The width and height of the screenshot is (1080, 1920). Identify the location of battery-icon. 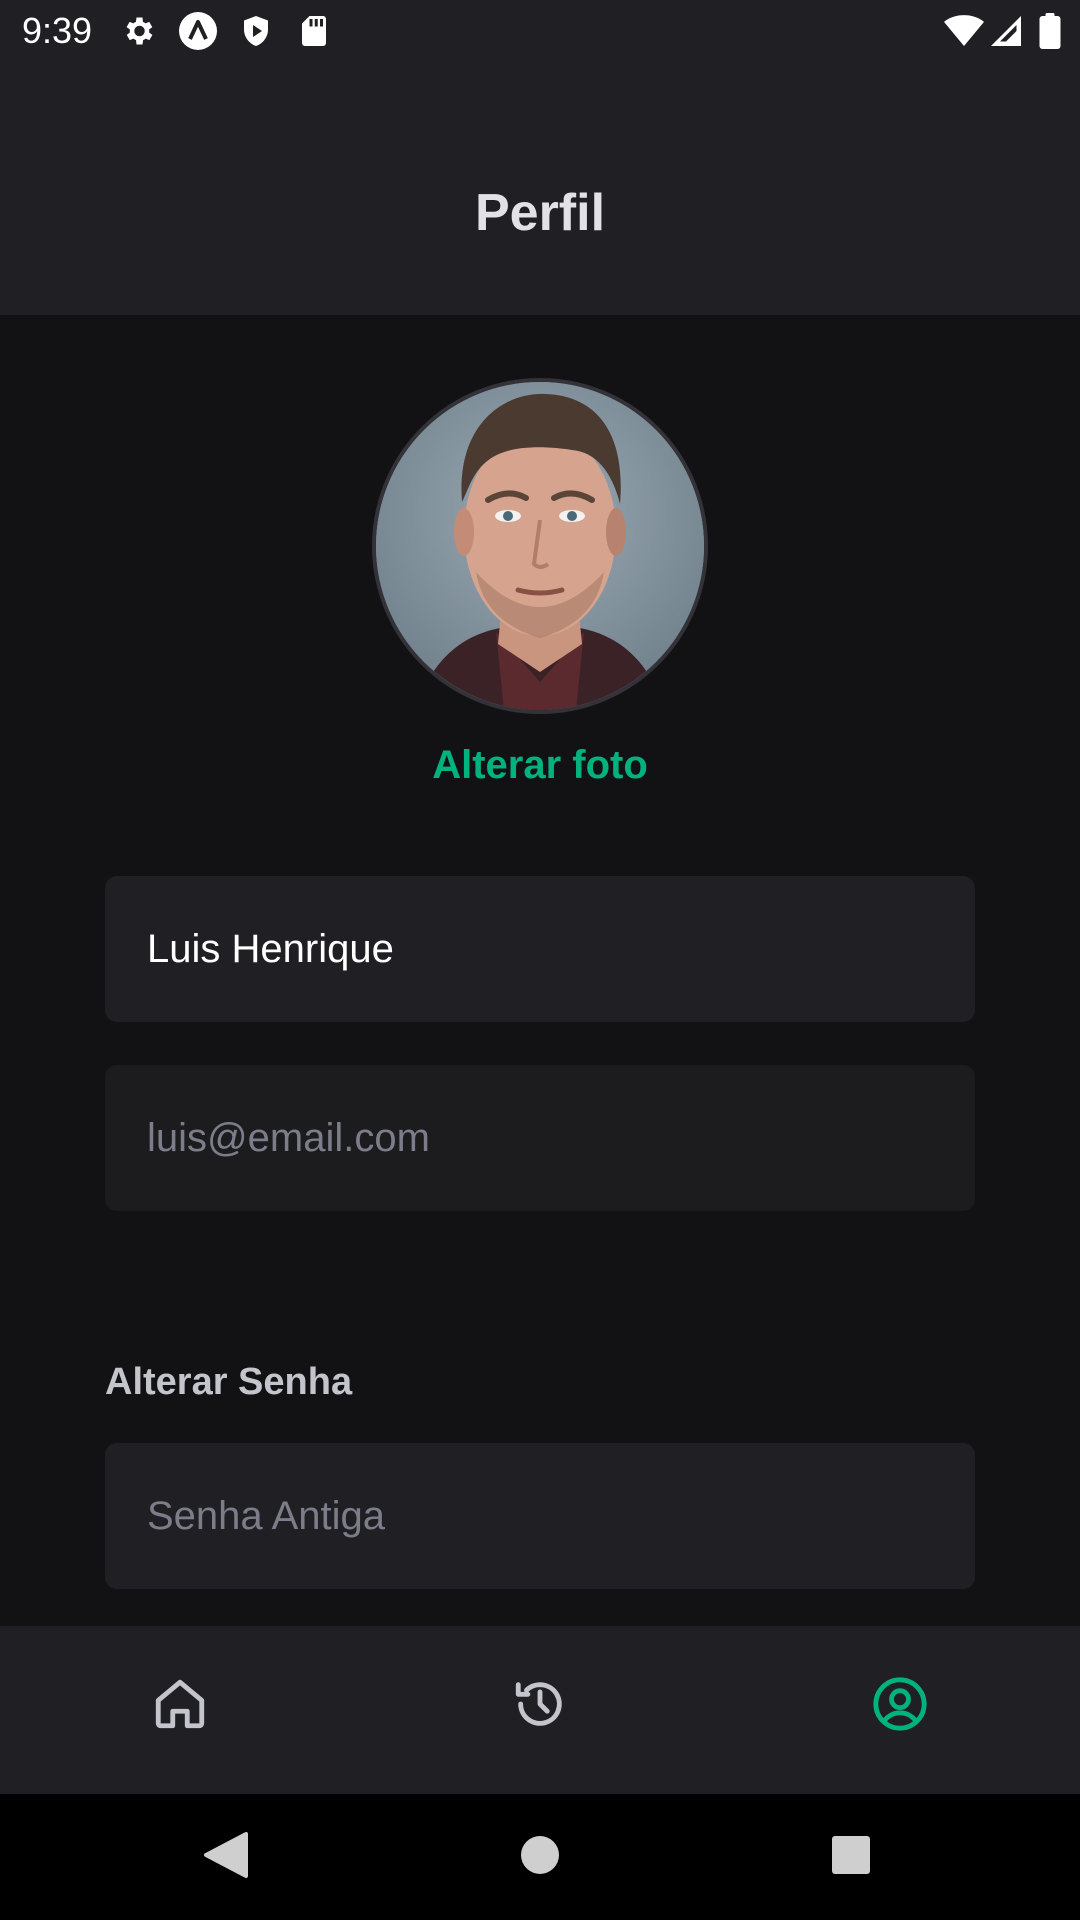
(1050, 31).